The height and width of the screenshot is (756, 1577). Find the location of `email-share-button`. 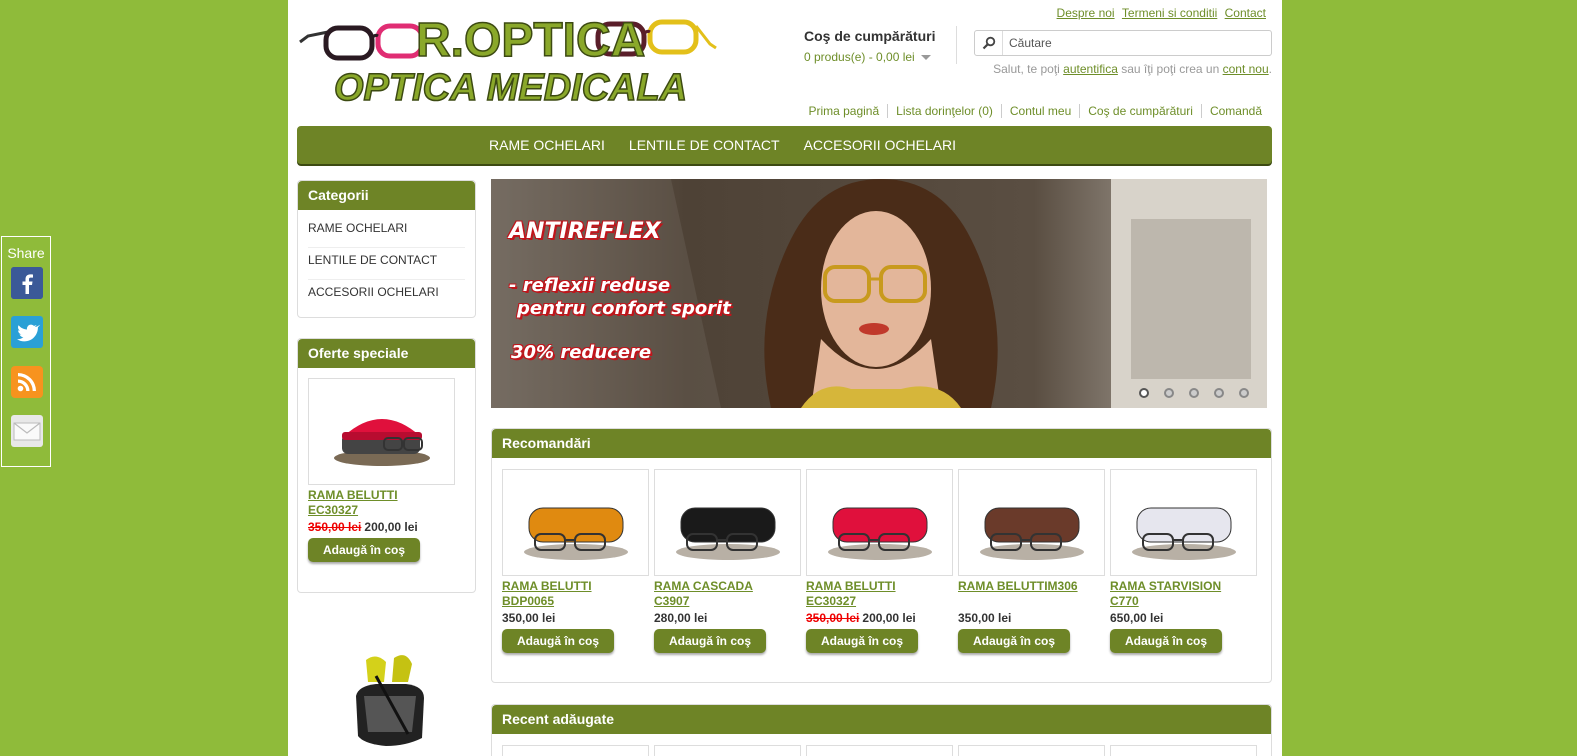

email-share-button is located at coordinates (27, 431).